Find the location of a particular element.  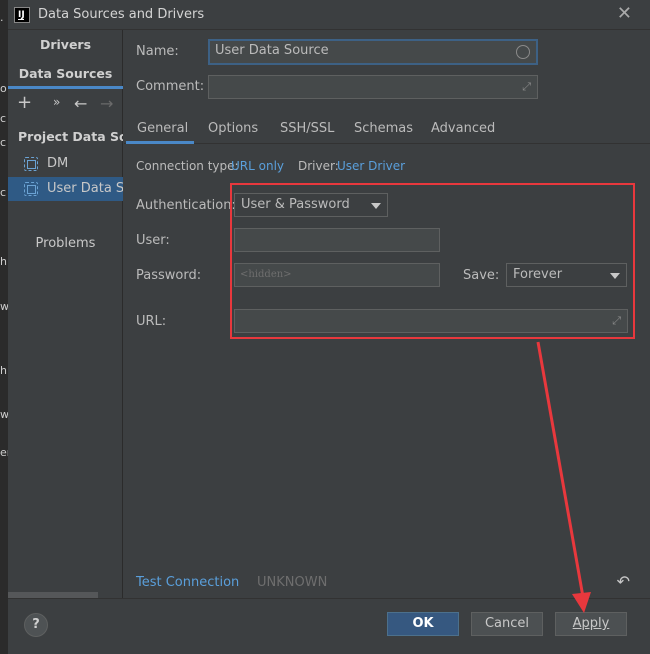

revert-icon: ↶ is located at coordinates (623, 581).